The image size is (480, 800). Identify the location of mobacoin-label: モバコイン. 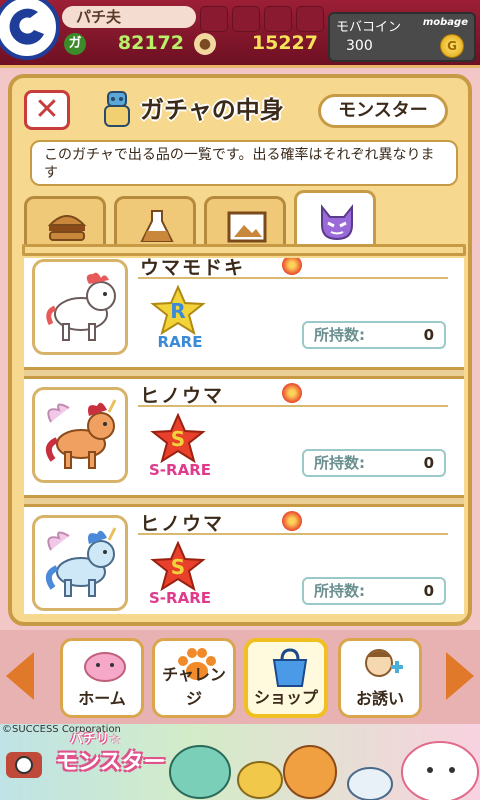
(369, 27).